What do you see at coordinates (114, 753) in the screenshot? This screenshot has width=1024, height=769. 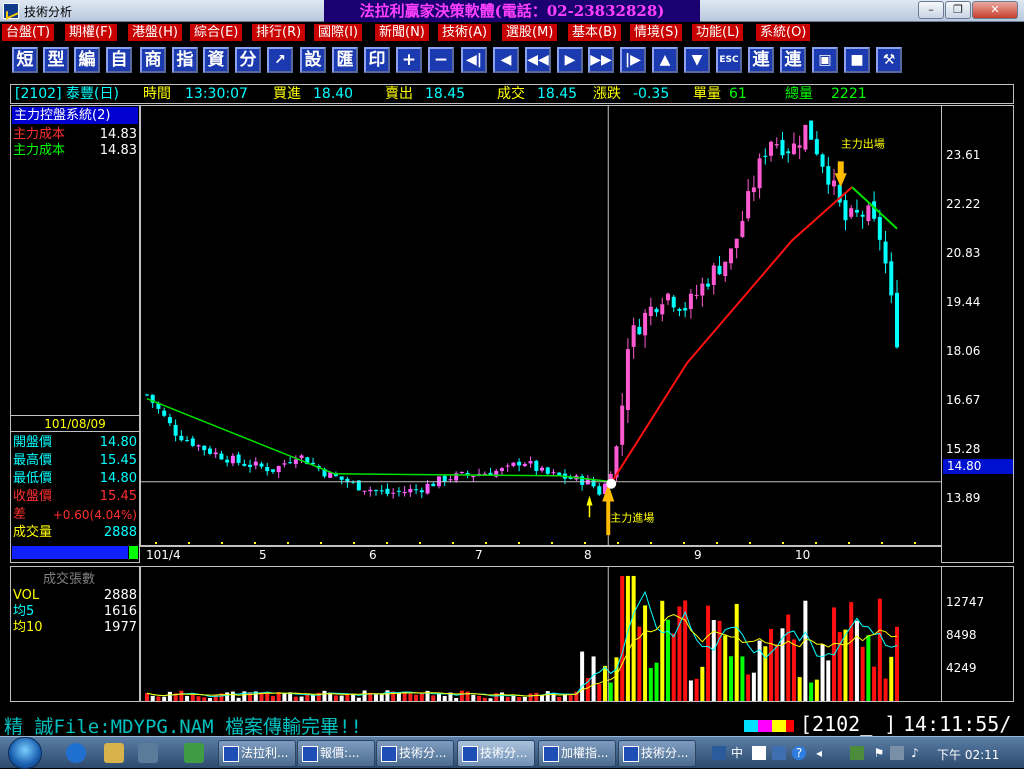 I see `folder-icon` at bounding box center [114, 753].